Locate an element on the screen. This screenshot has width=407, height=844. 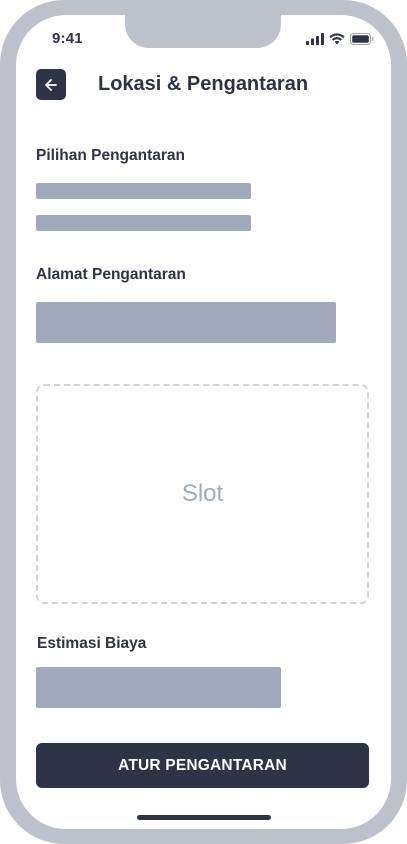
page-title: Lokasi & Pengantaran is located at coordinates (203, 84).